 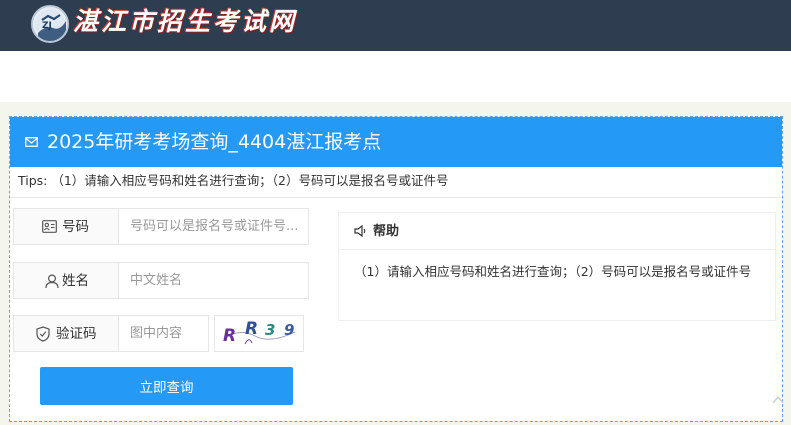 I want to click on captcha-label-box: 验证码, so click(x=66, y=333).